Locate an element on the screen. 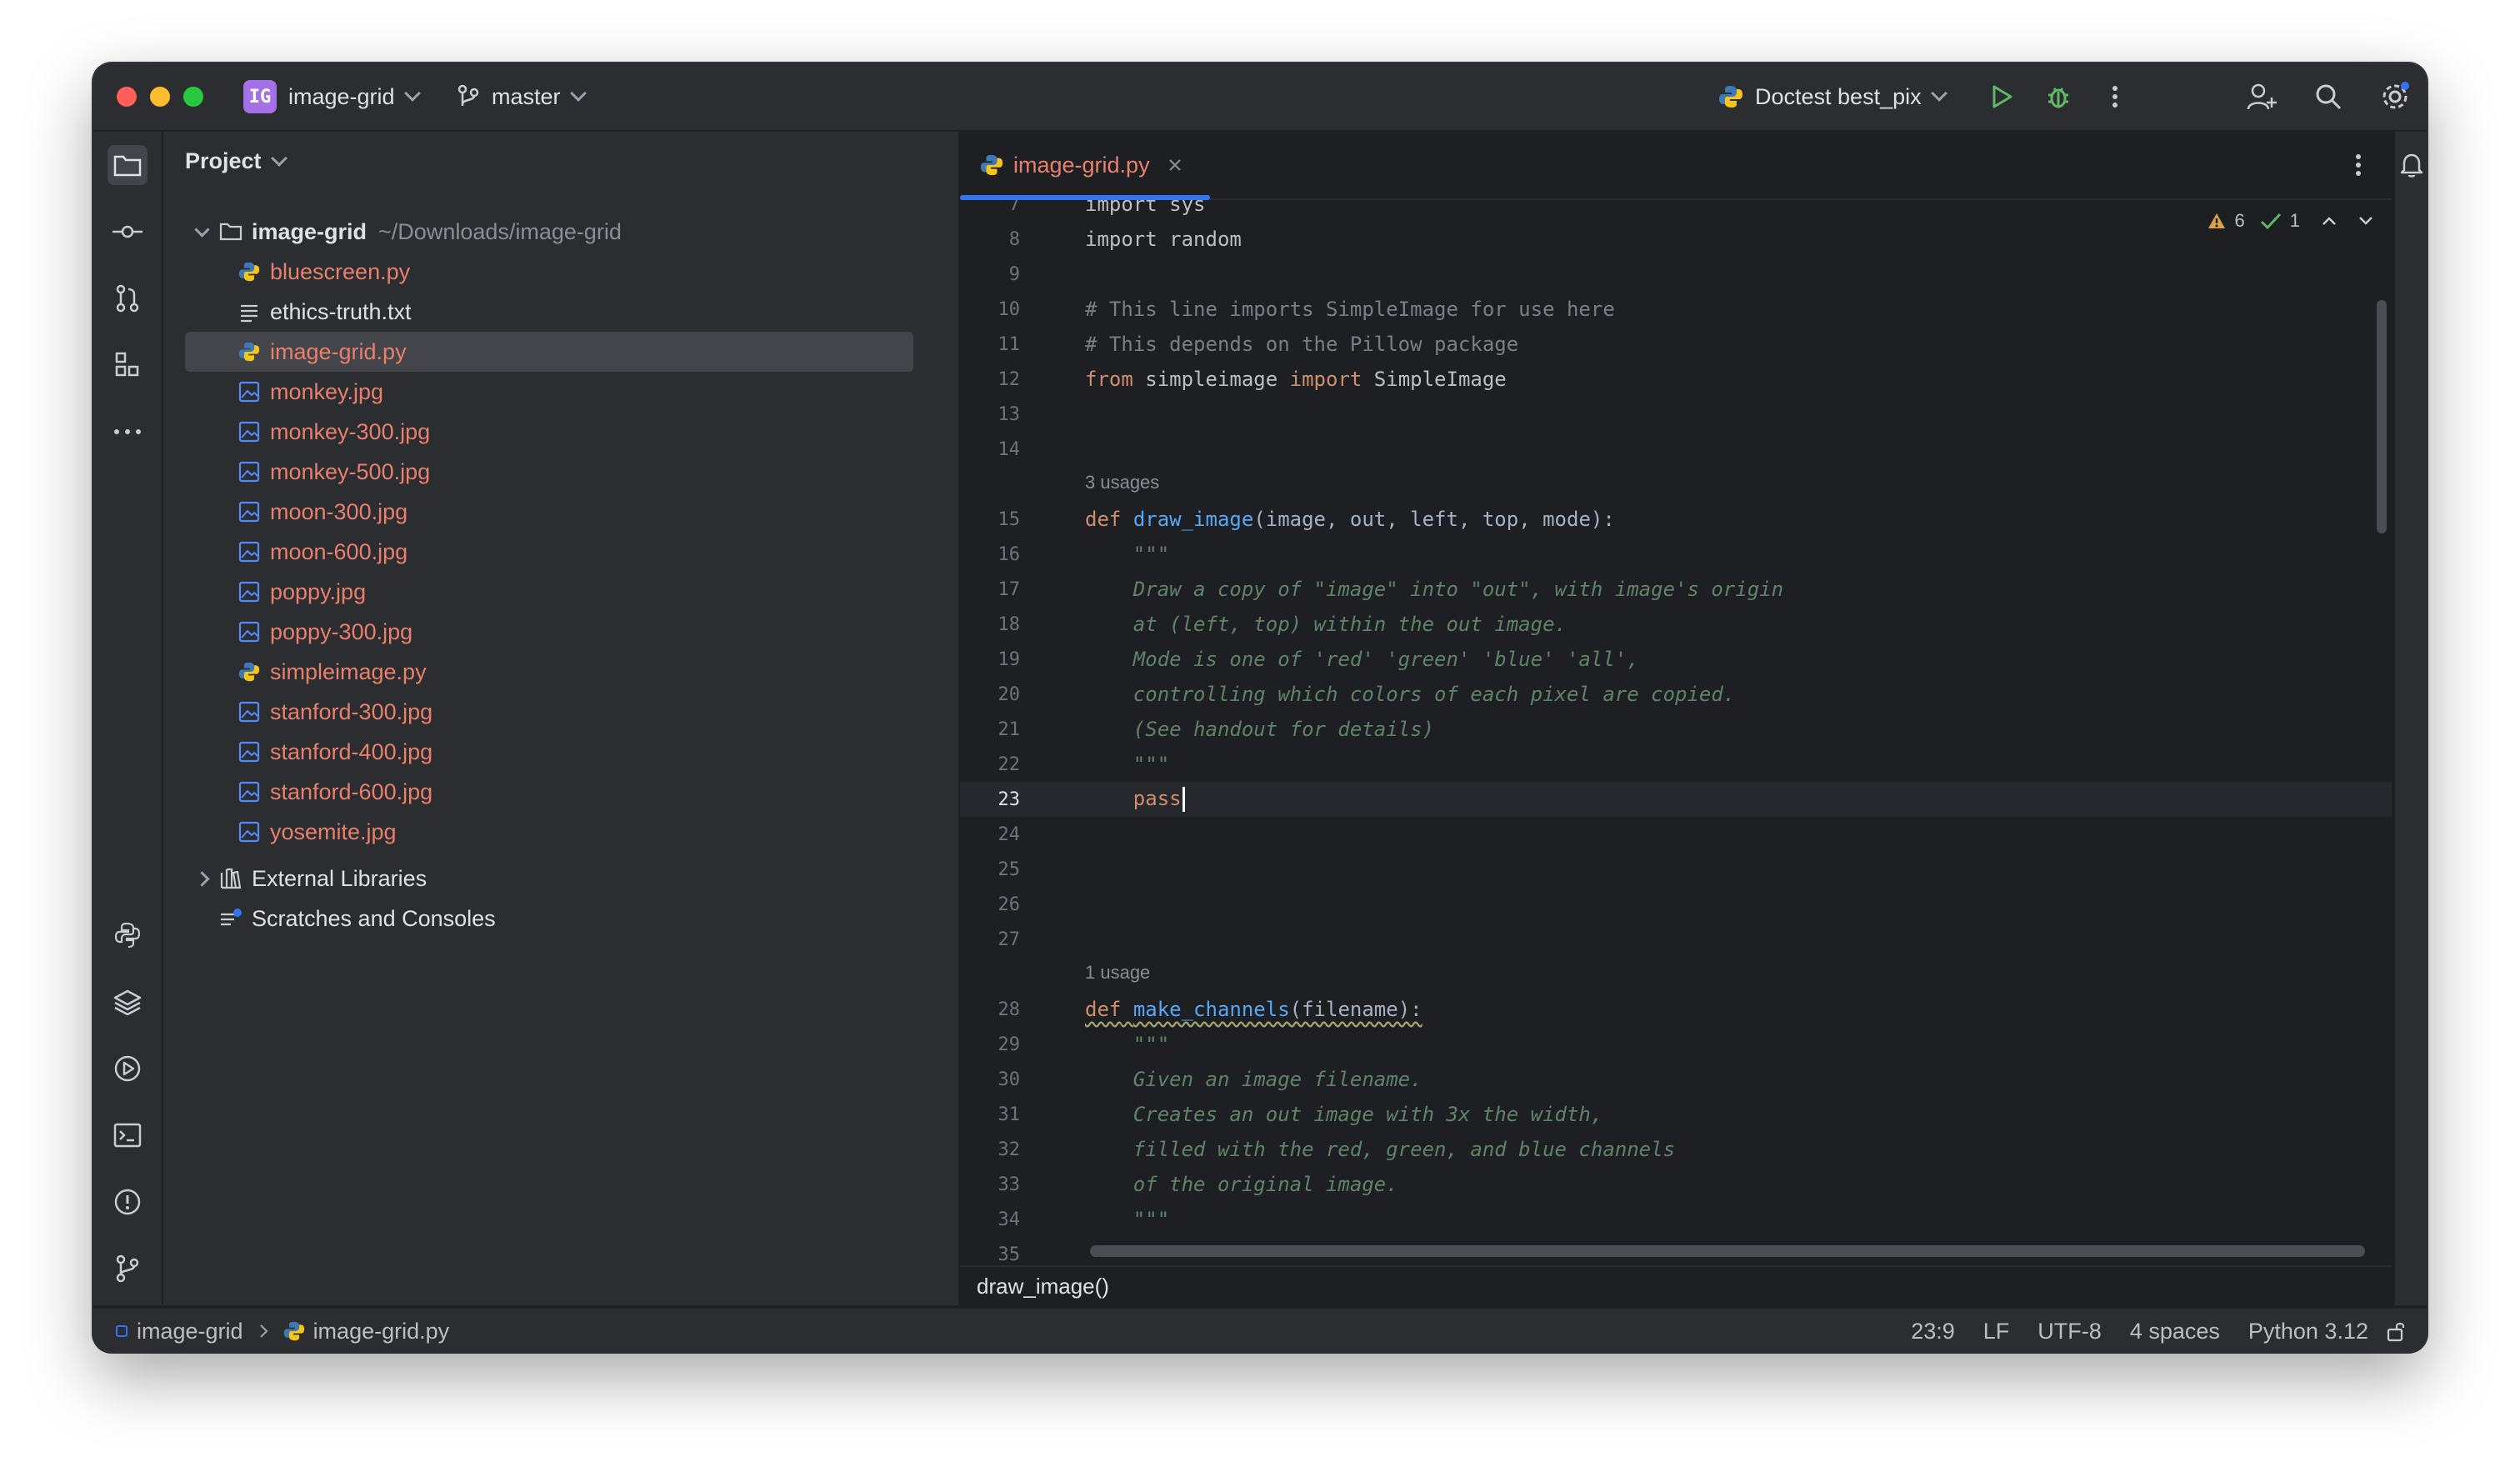 The width and height of the screenshot is (2520, 1477). structure-icon is located at coordinates (128, 365).